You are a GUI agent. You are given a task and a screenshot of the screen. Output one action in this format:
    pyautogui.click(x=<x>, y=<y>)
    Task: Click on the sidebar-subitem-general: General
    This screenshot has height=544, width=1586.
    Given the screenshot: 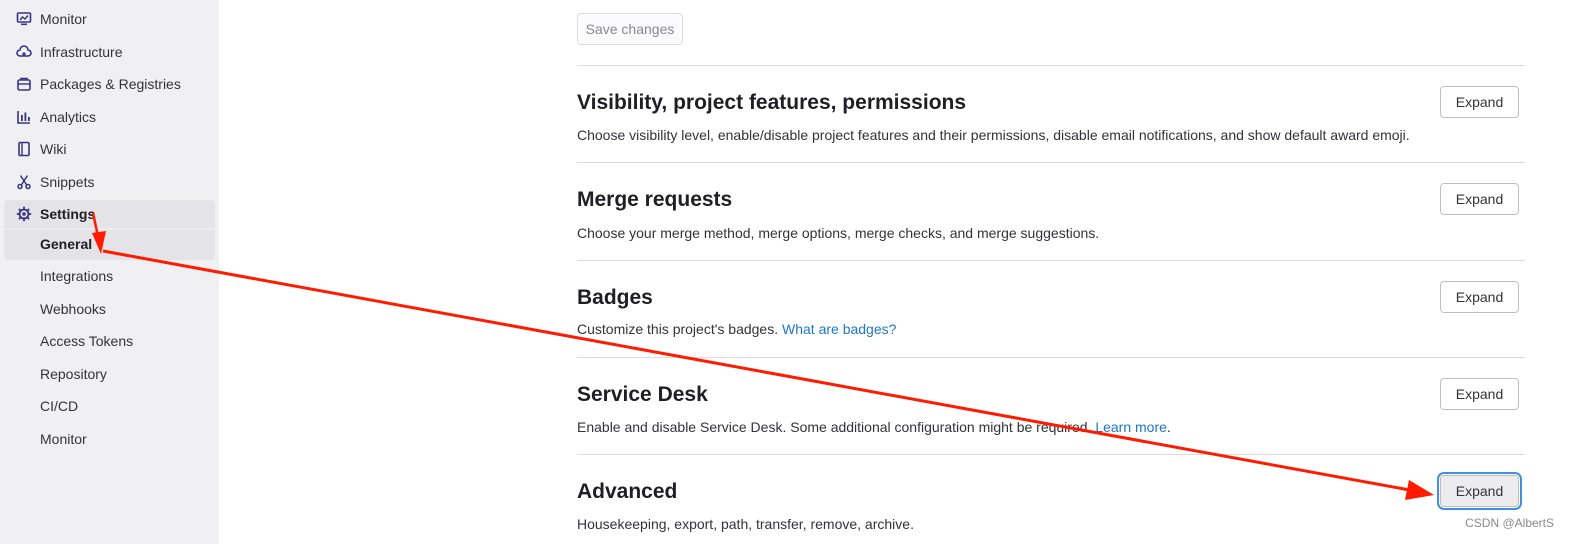 What is the action you would take?
    pyautogui.click(x=109, y=244)
    